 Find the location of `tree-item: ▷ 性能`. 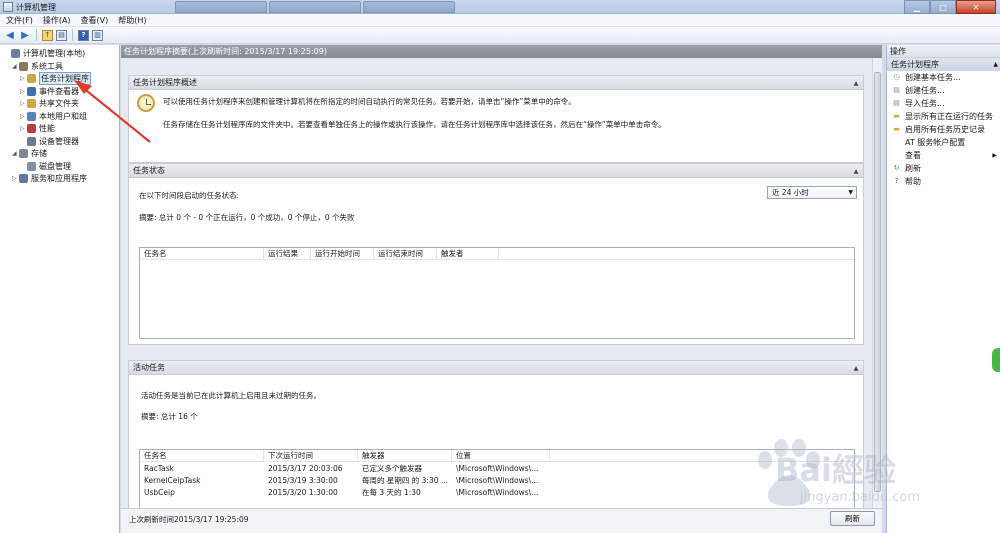

tree-item: ▷ 性能 is located at coordinates (37, 128).